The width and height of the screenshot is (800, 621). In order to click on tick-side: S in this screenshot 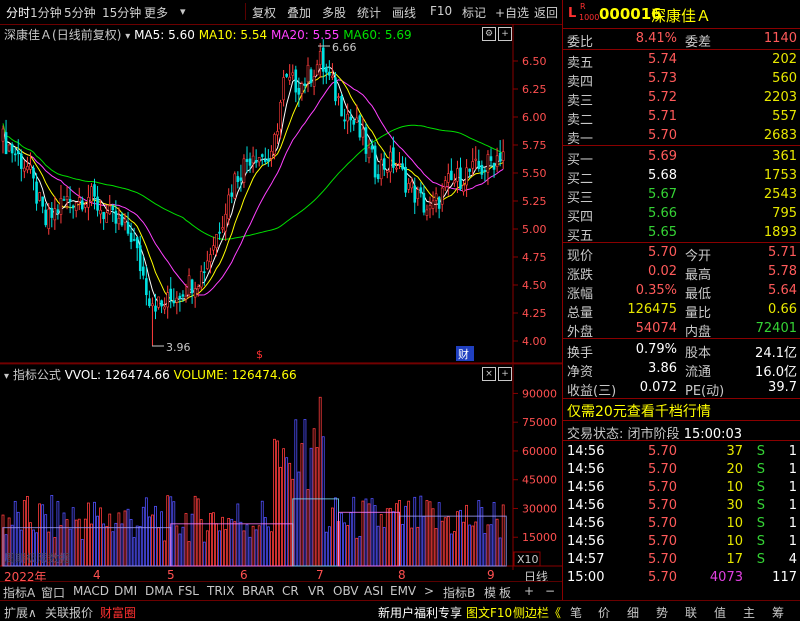, I will do `click(760, 487)`.